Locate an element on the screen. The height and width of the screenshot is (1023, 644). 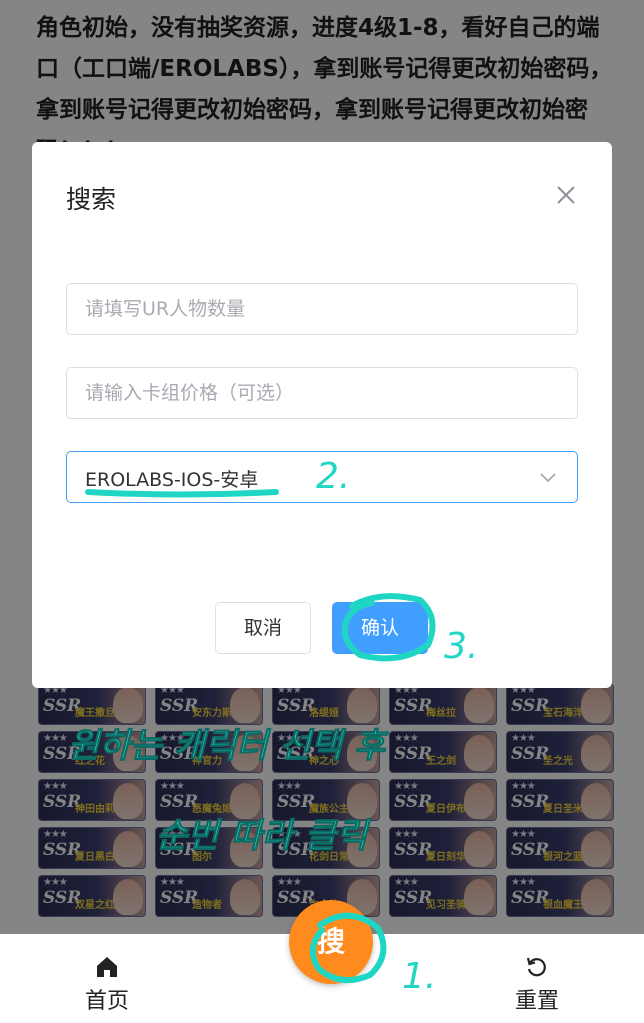
annotation-step-1: 1. is located at coordinates (419, 976).